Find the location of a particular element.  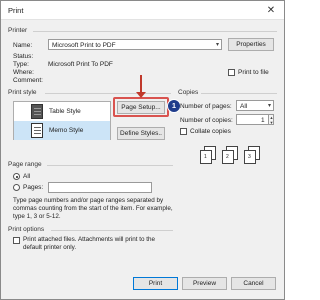

style-item-label: Table Style is located at coordinates (65, 111).